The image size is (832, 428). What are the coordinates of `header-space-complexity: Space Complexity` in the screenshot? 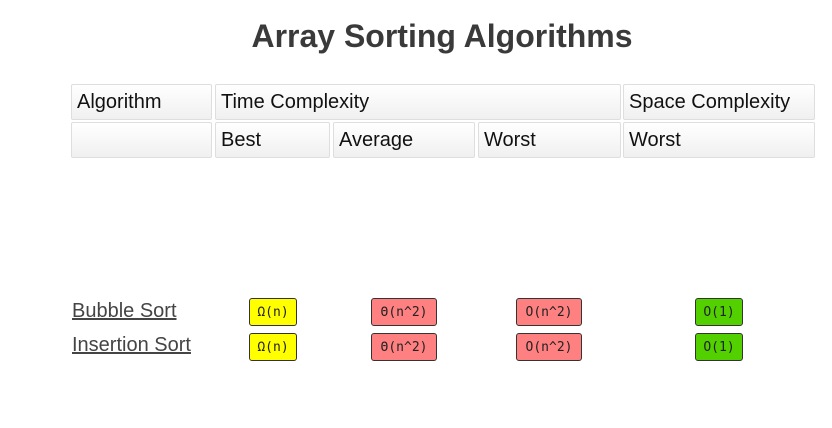 It's located at (719, 102).